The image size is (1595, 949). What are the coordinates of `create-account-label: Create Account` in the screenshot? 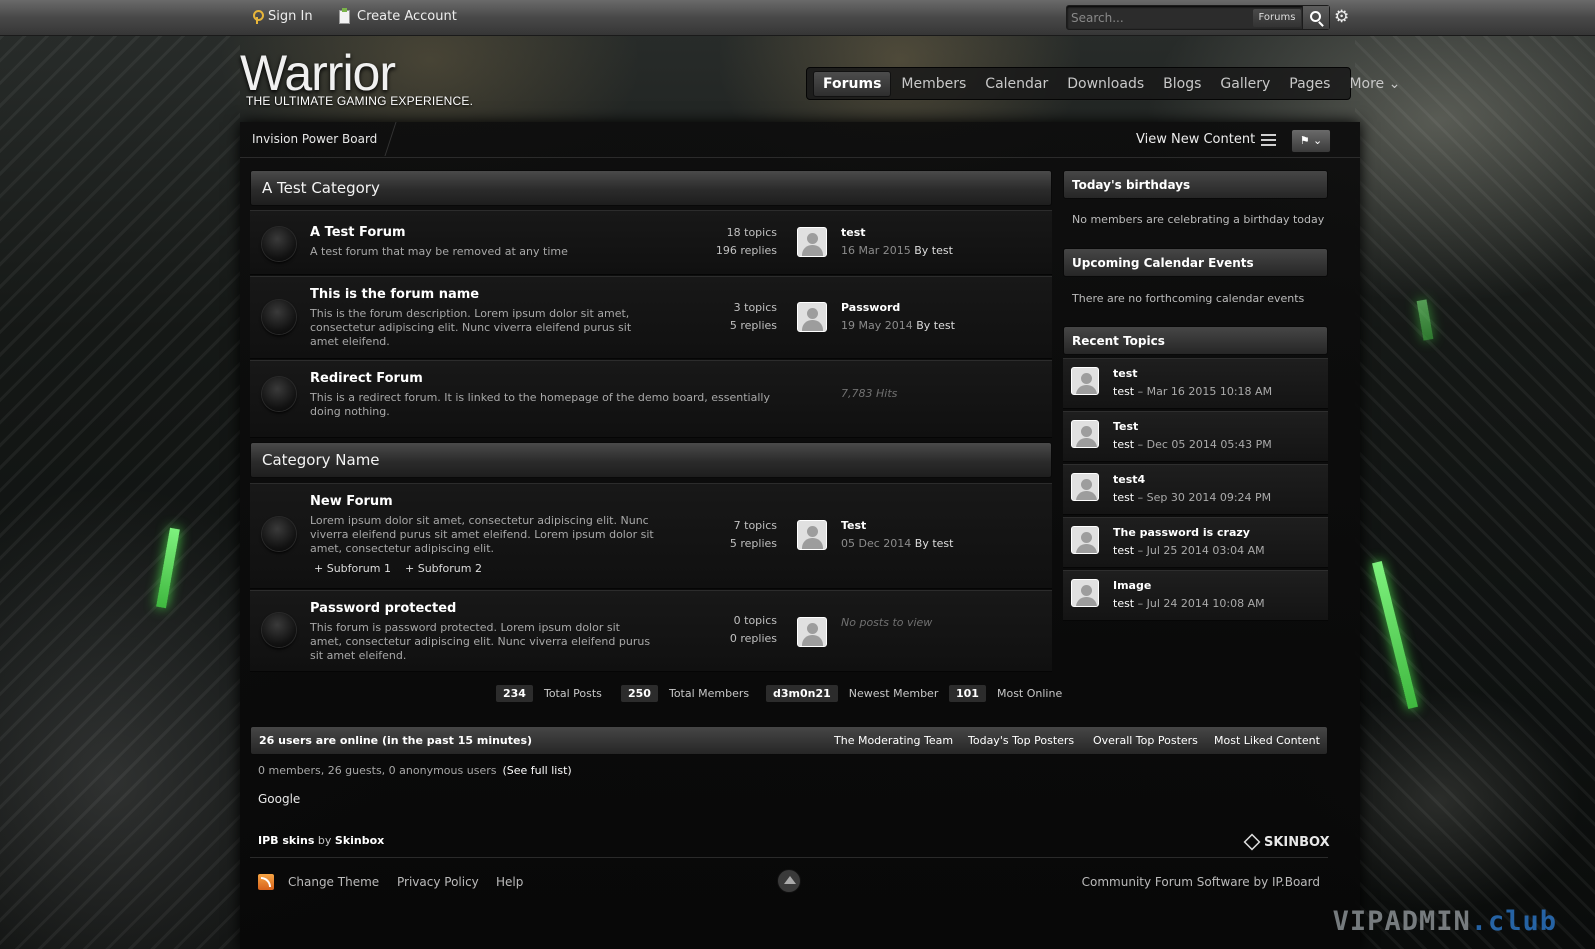 It's located at (407, 16).